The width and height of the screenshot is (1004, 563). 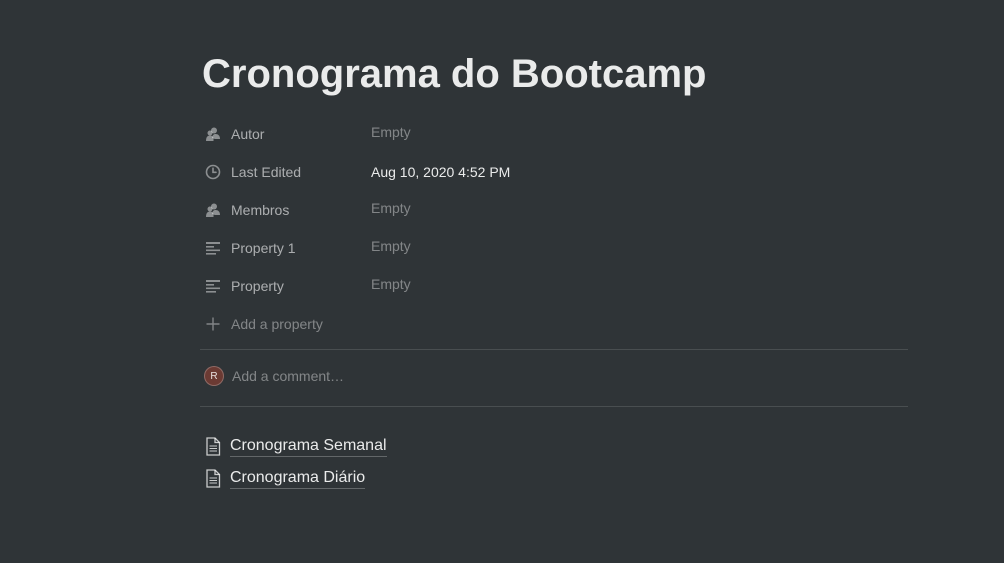 I want to click on property-value-autor: Empty, so click(x=391, y=134).